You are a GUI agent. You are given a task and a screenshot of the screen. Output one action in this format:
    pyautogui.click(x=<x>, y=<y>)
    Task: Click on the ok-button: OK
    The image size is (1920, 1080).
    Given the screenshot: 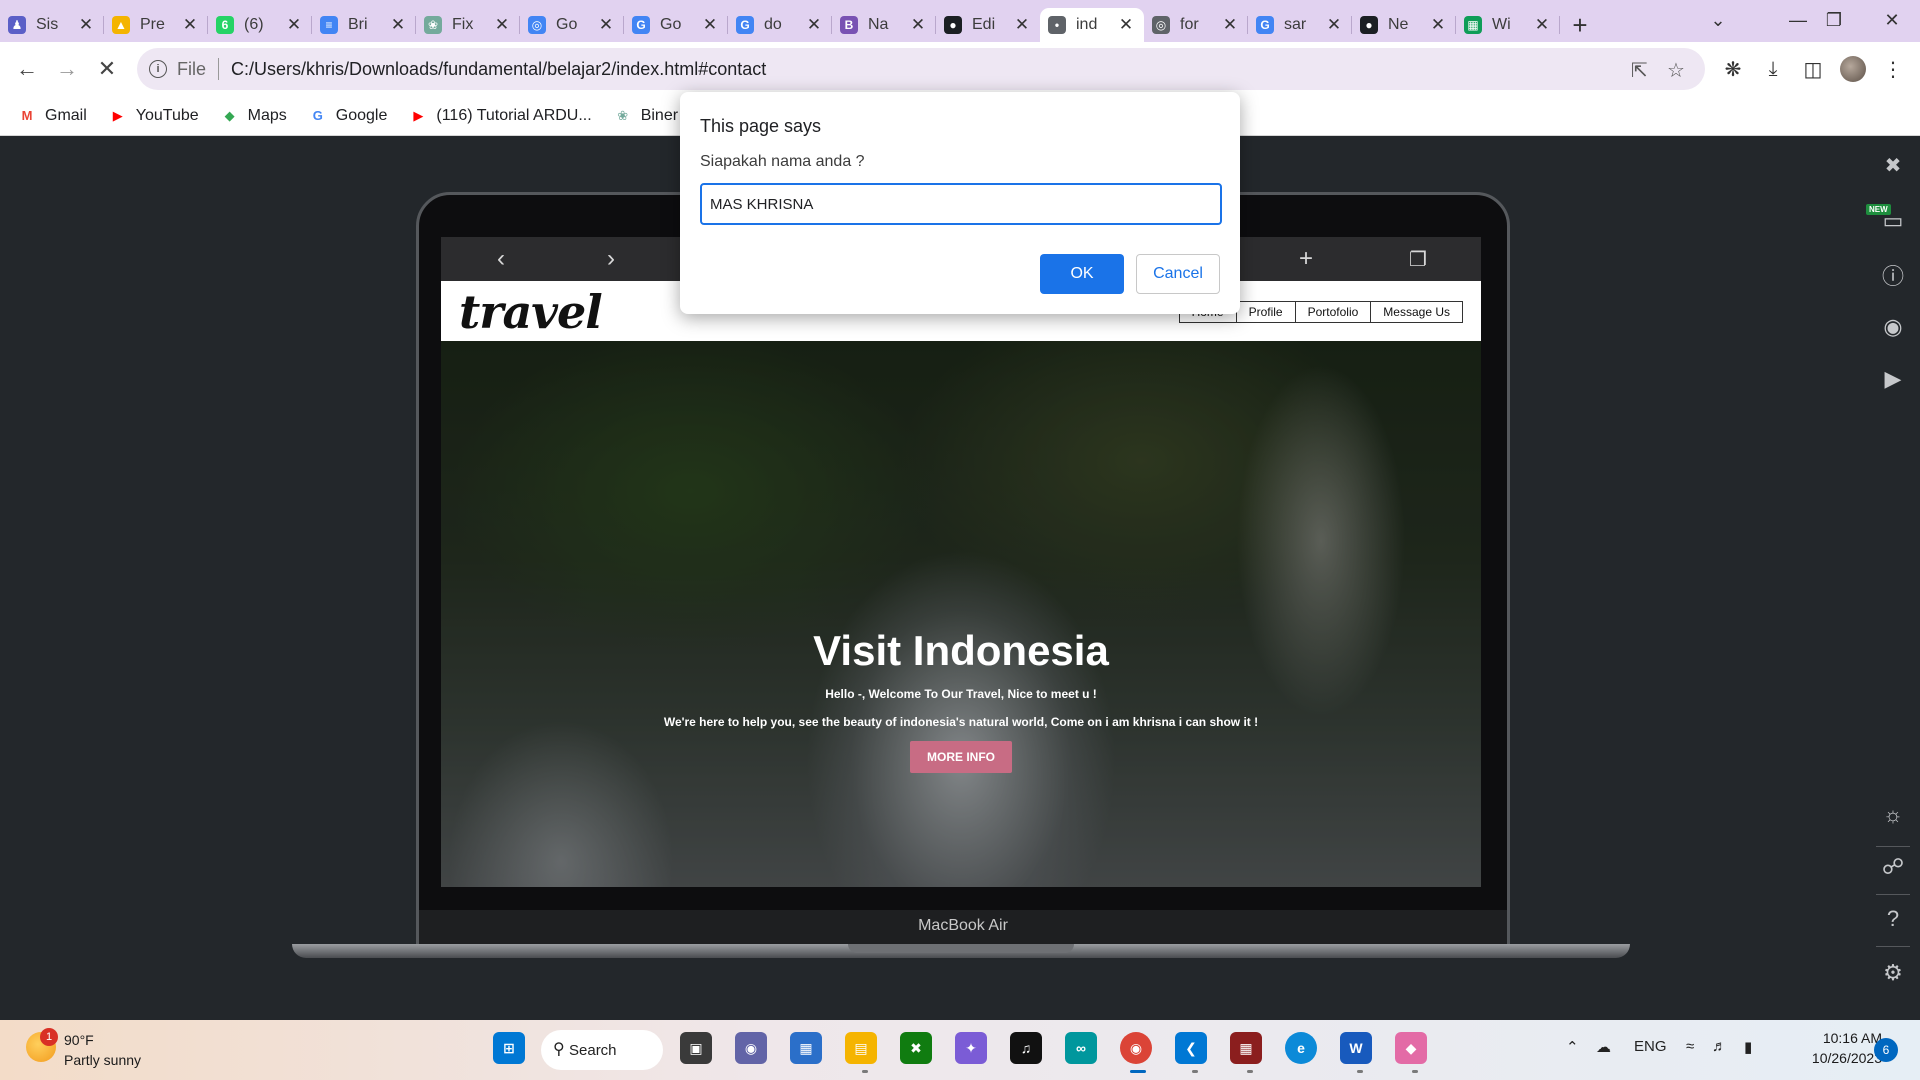 What is the action you would take?
    pyautogui.click(x=1082, y=274)
    